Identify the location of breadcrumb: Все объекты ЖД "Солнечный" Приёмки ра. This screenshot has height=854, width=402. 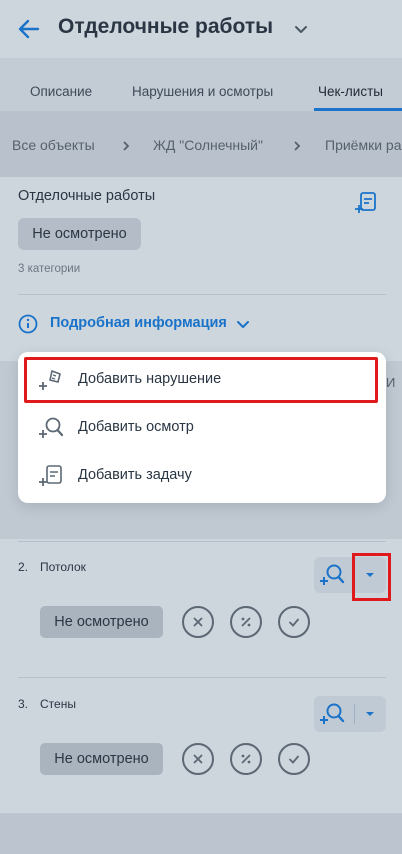
(201, 144).